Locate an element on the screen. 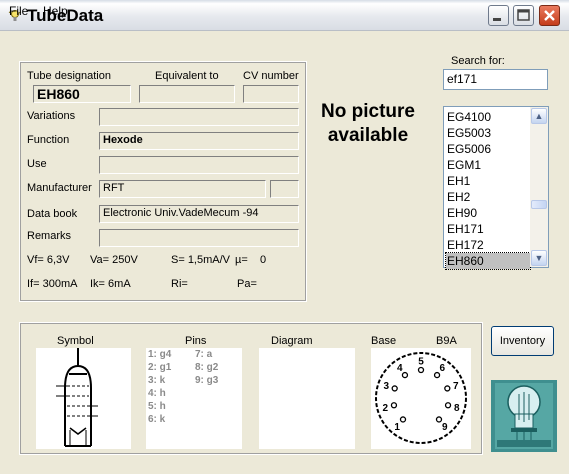 The image size is (569, 474). base-pin-number: 5 is located at coordinates (421, 362).